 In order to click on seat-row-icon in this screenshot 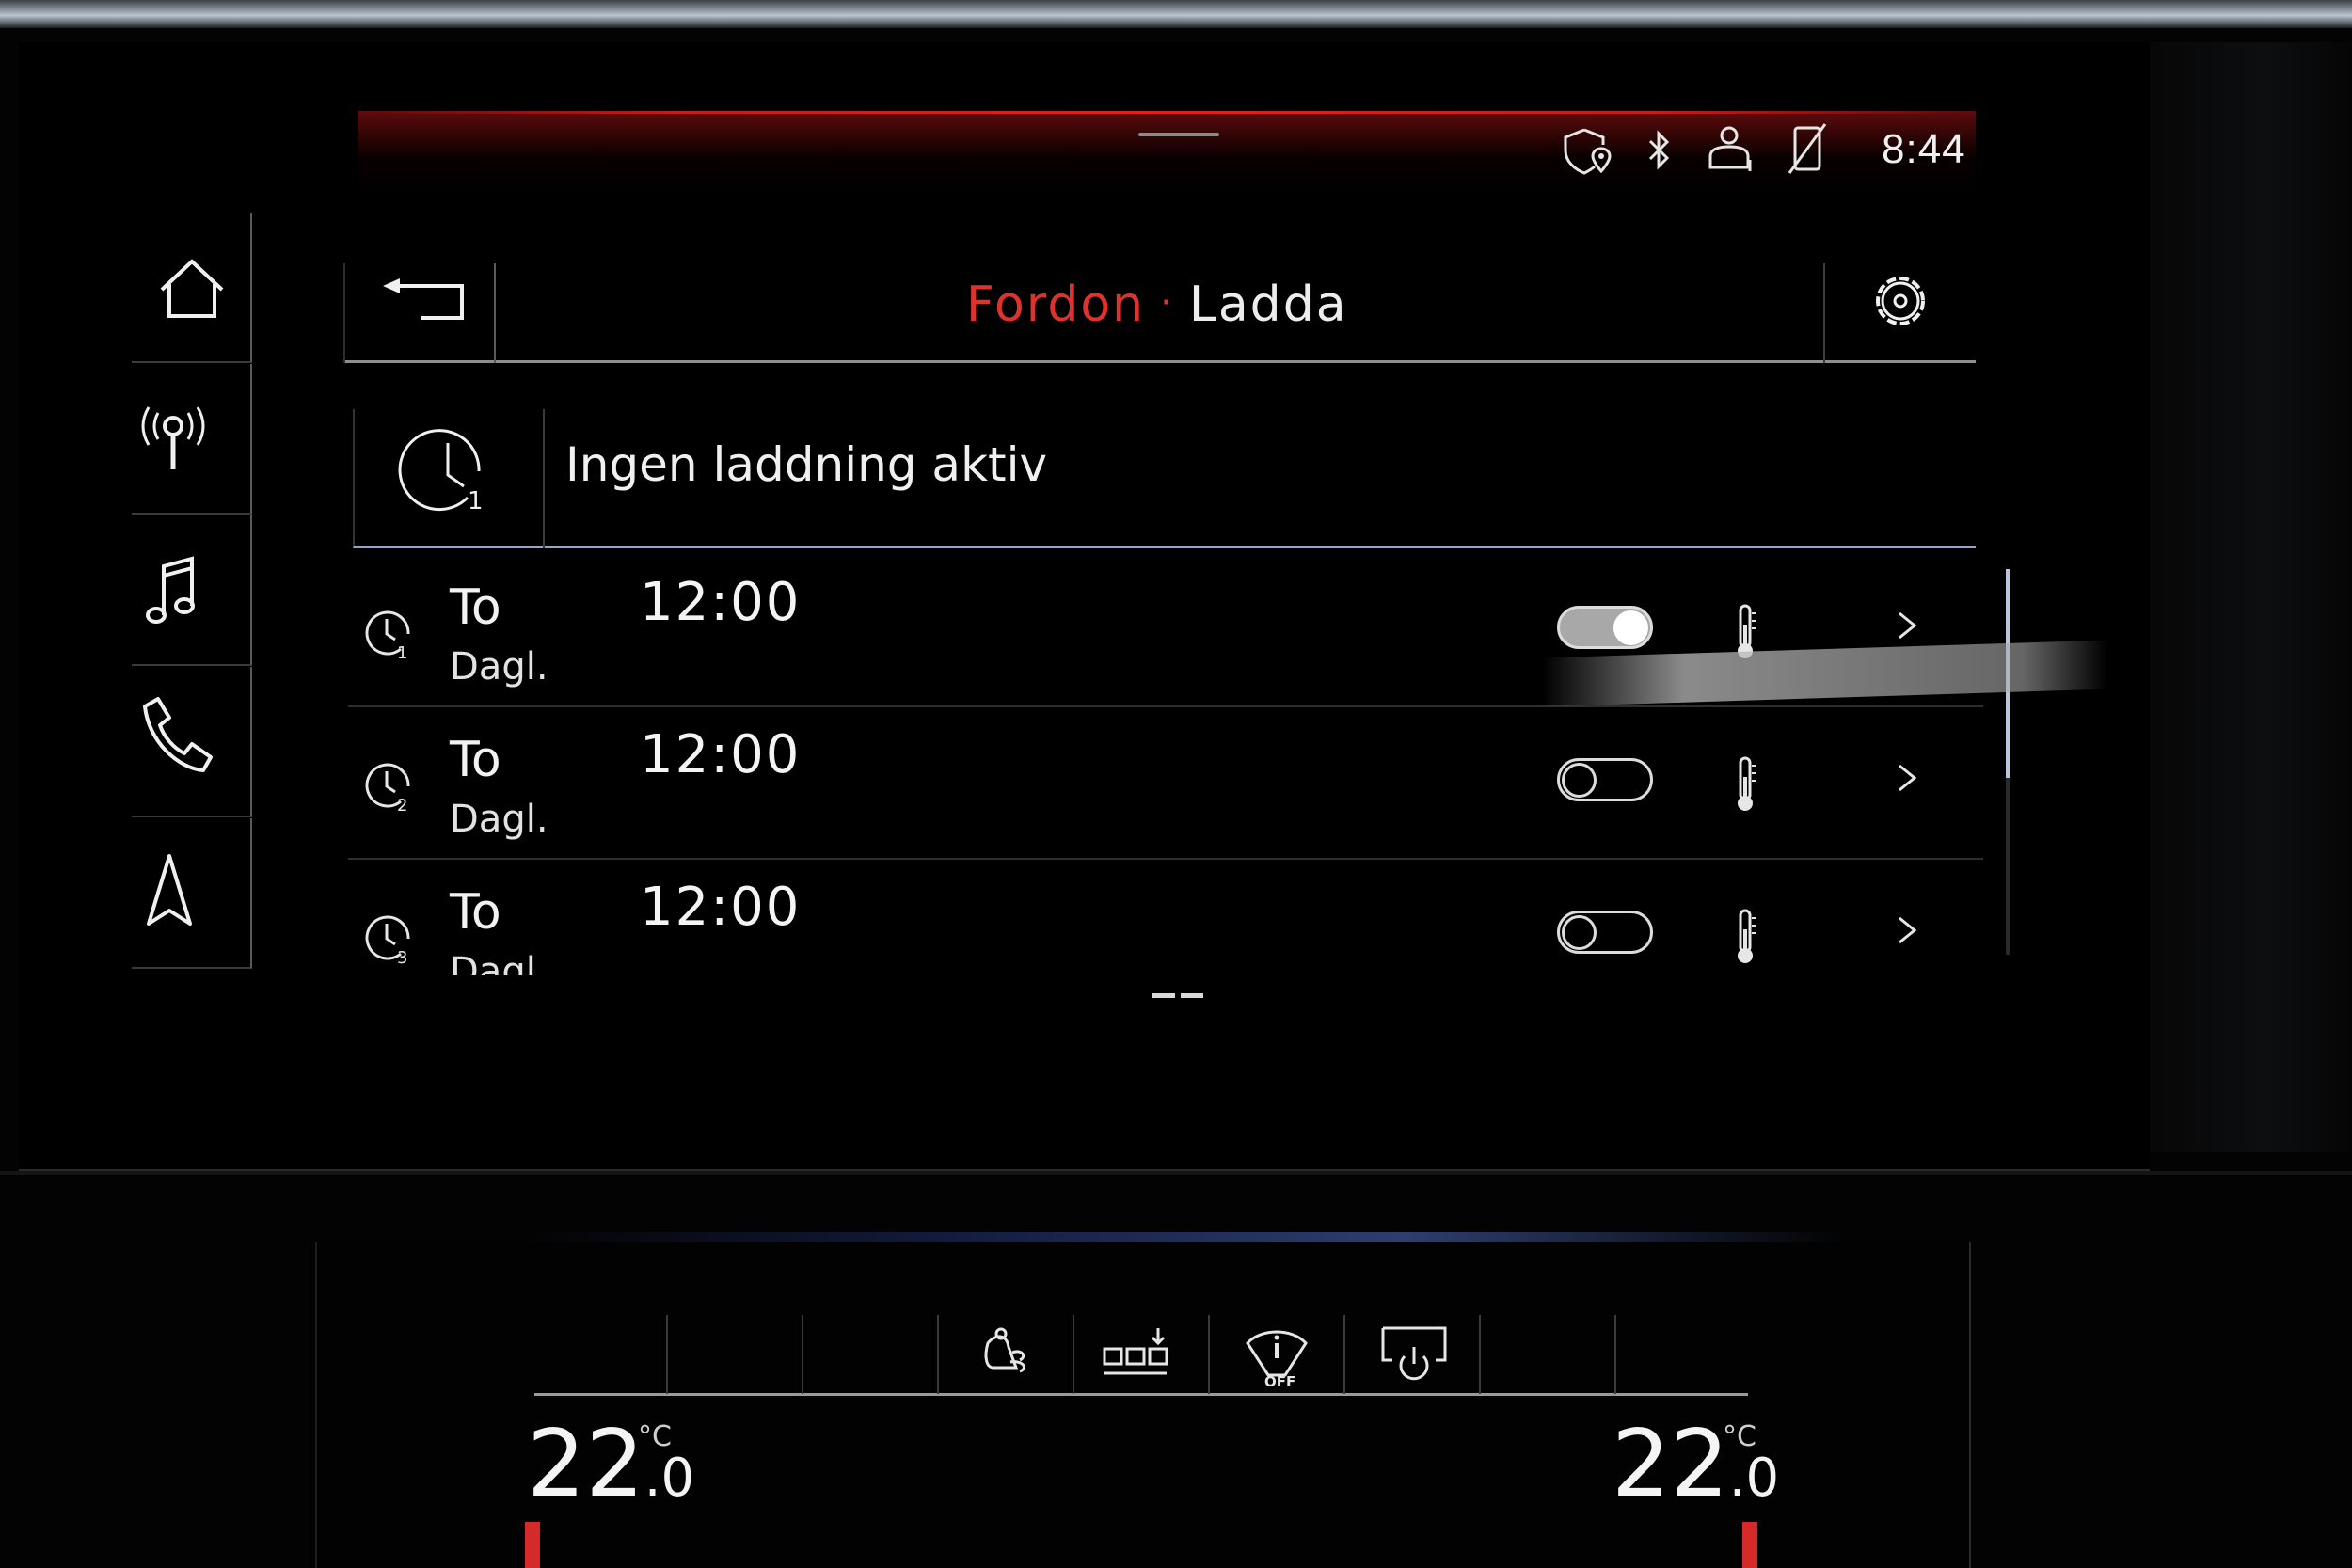, I will do `click(1135, 1351)`.